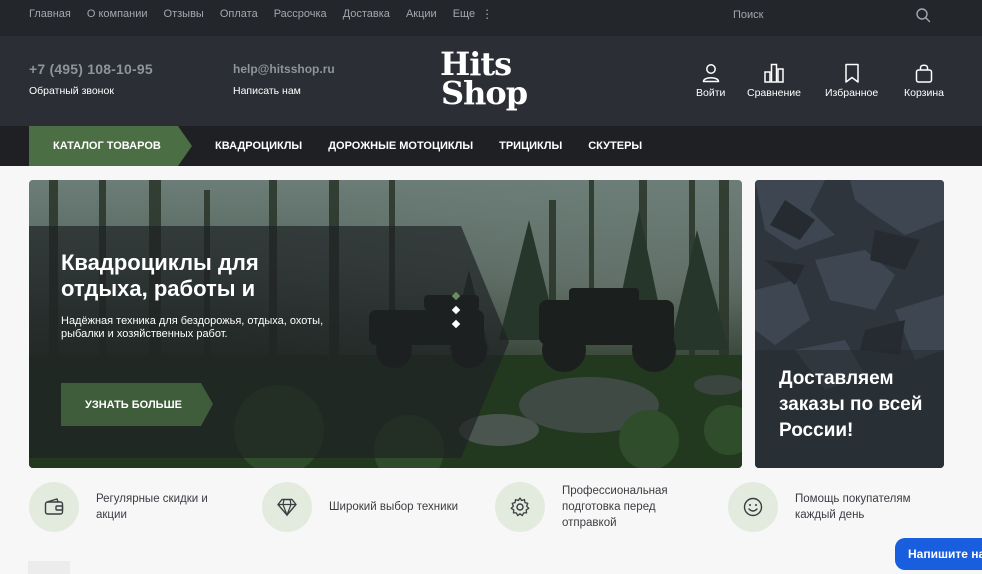 Image resolution: width=982 pixels, height=574 pixels. I want to click on feature-text: Регулярные скидки и акции, so click(152, 507).